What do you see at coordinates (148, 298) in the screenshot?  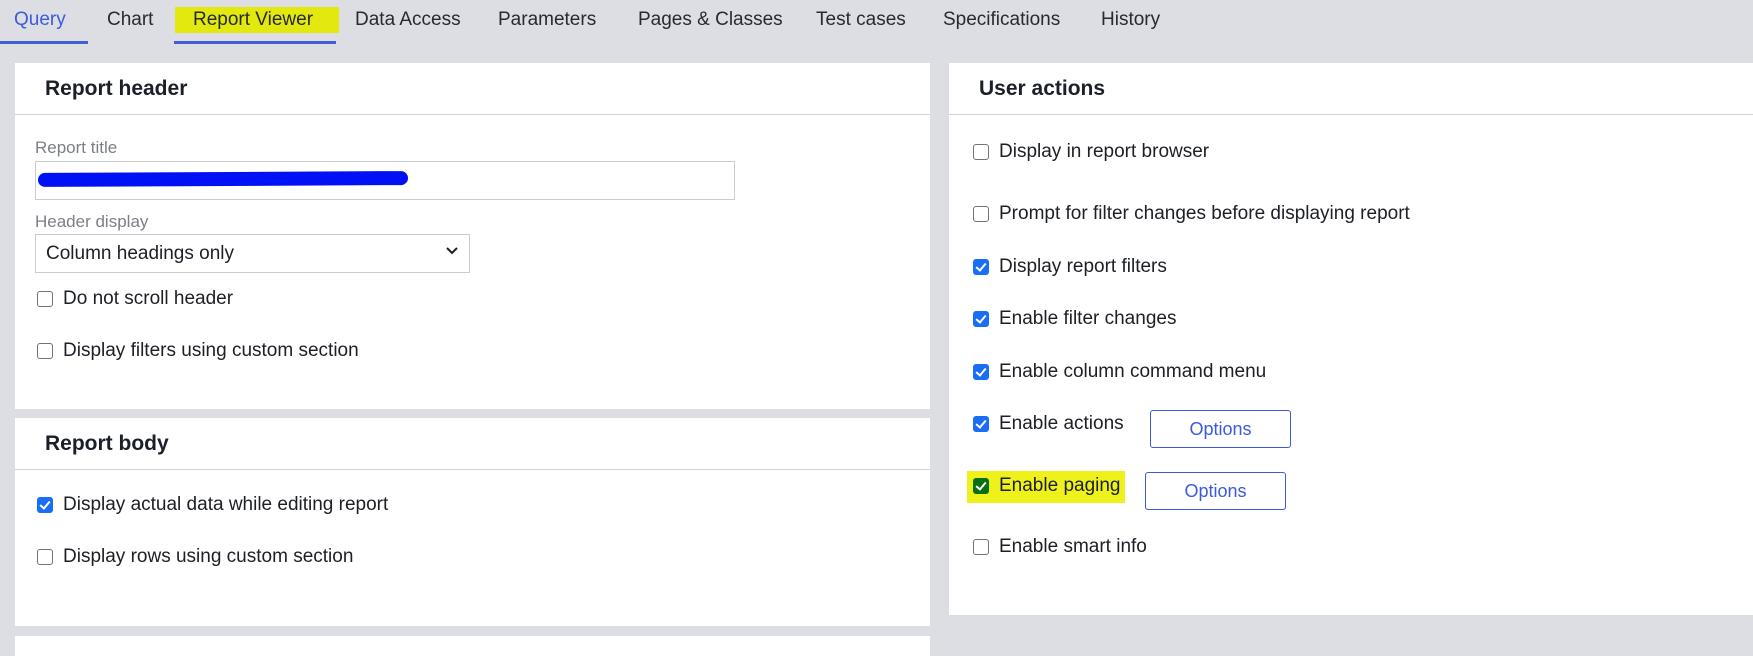 I see `checkbox-label: Do not scroll header` at bounding box center [148, 298].